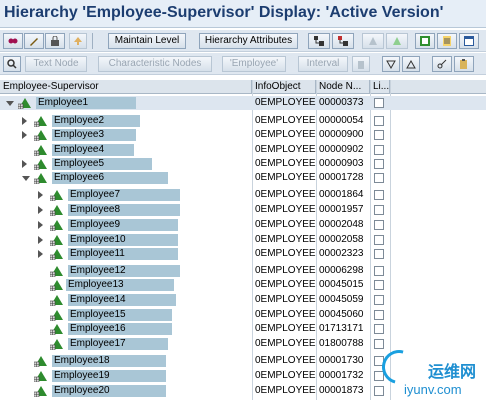 The height and width of the screenshot is (400, 486). What do you see at coordinates (425, 41) in the screenshot?
I see `layout-button` at bounding box center [425, 41].